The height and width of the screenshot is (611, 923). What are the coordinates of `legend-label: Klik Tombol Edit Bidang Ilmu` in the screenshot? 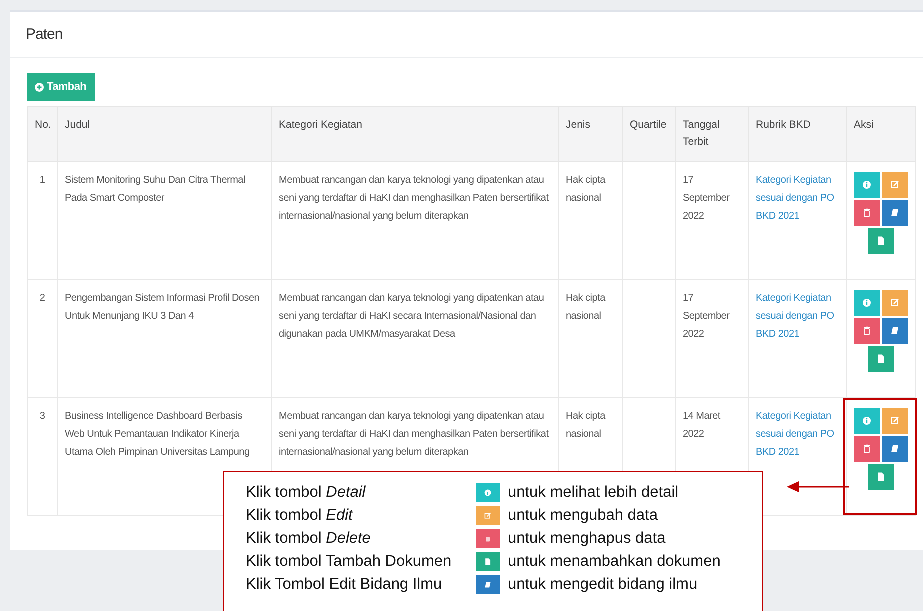 It's located at (345, 585).